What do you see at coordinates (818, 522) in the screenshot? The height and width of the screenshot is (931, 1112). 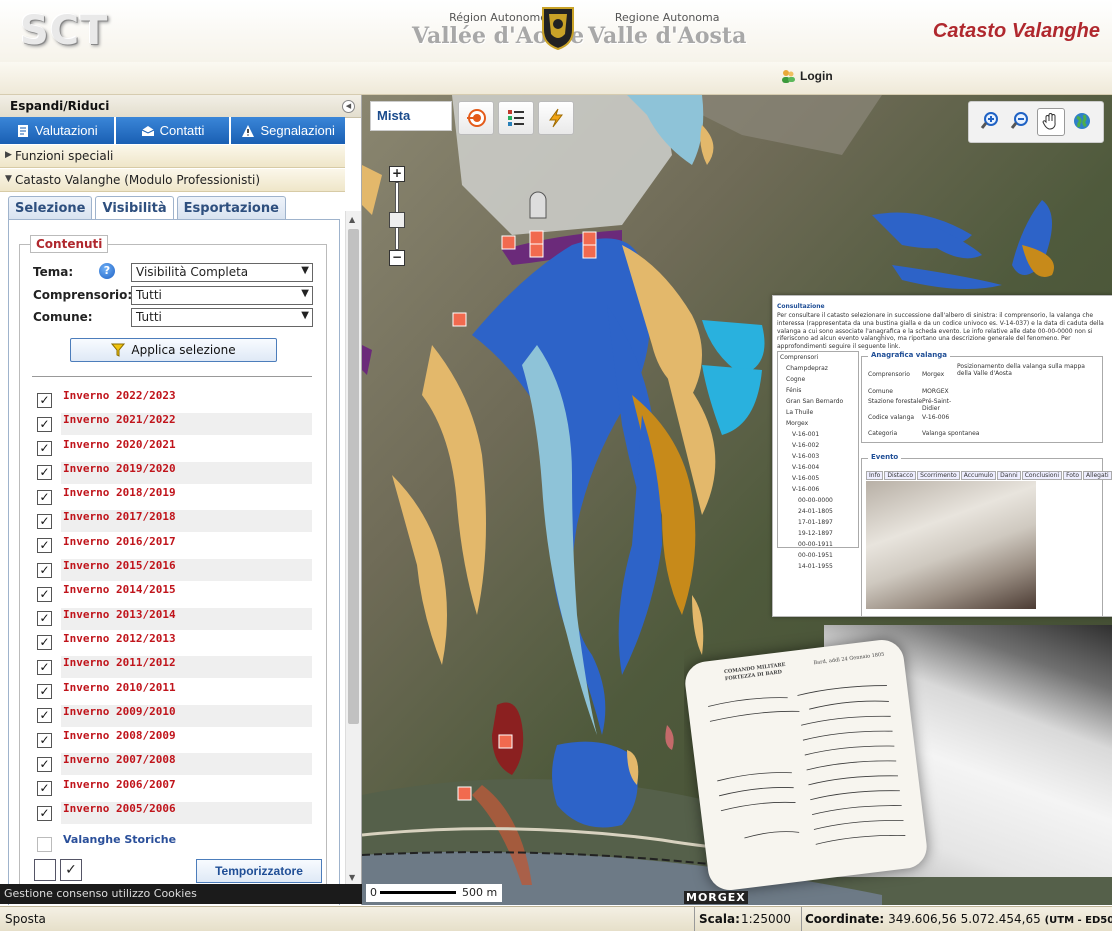 I see `tree-node: 17-01-1897` at bounding box center [818, 522].